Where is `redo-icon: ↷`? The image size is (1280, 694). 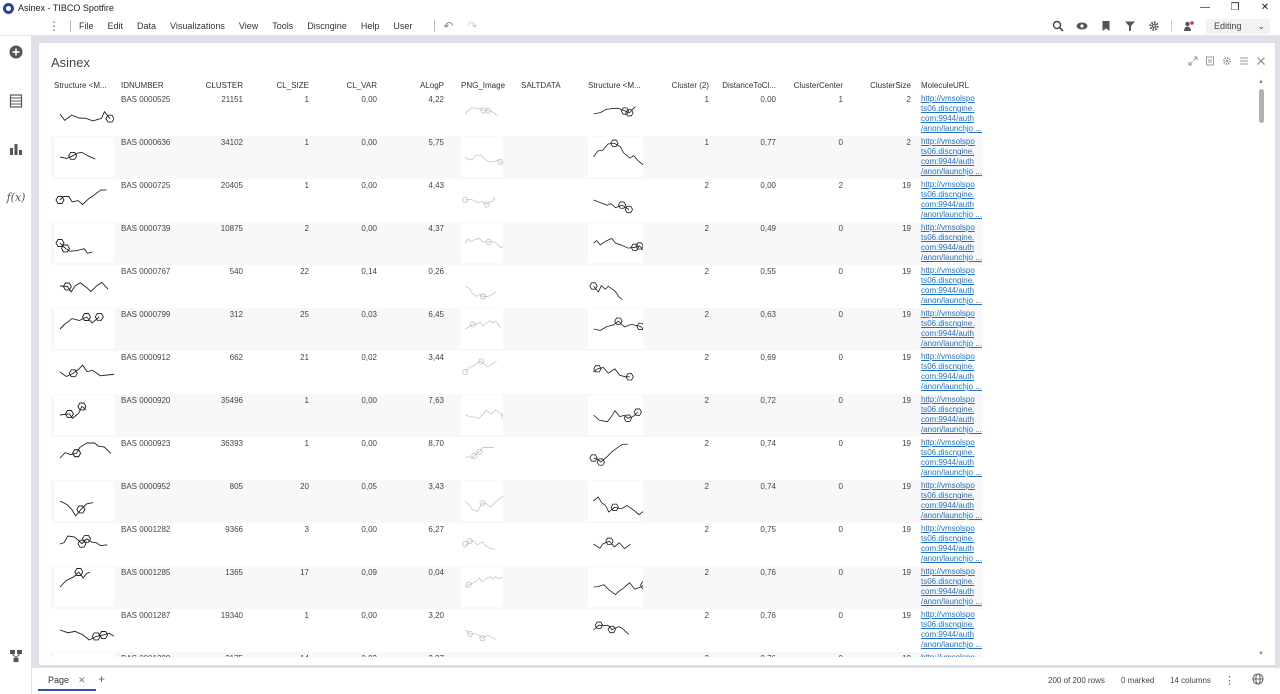
redo-icon: ↷ is located at coordinates (472, 26).